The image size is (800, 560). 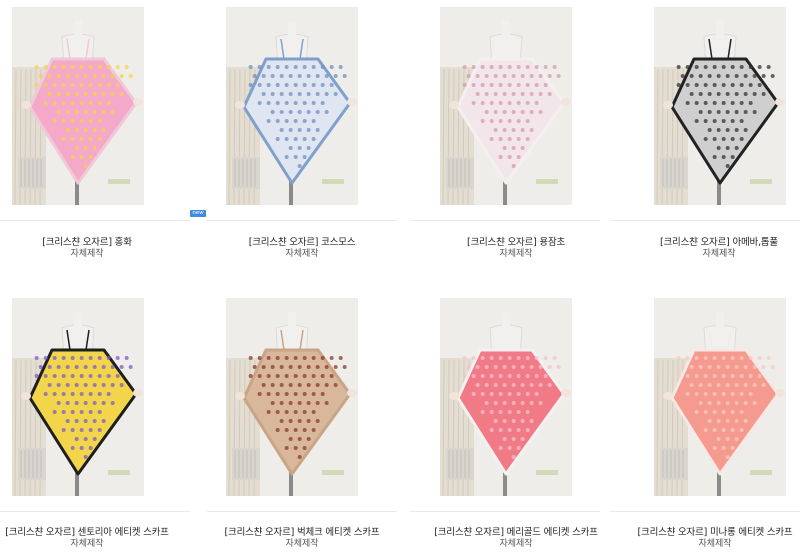 I want to click on product-card: [크리스챤 오자르] 메리골드 에티켓 스카프 자체제작, so click(x=505, y=425).